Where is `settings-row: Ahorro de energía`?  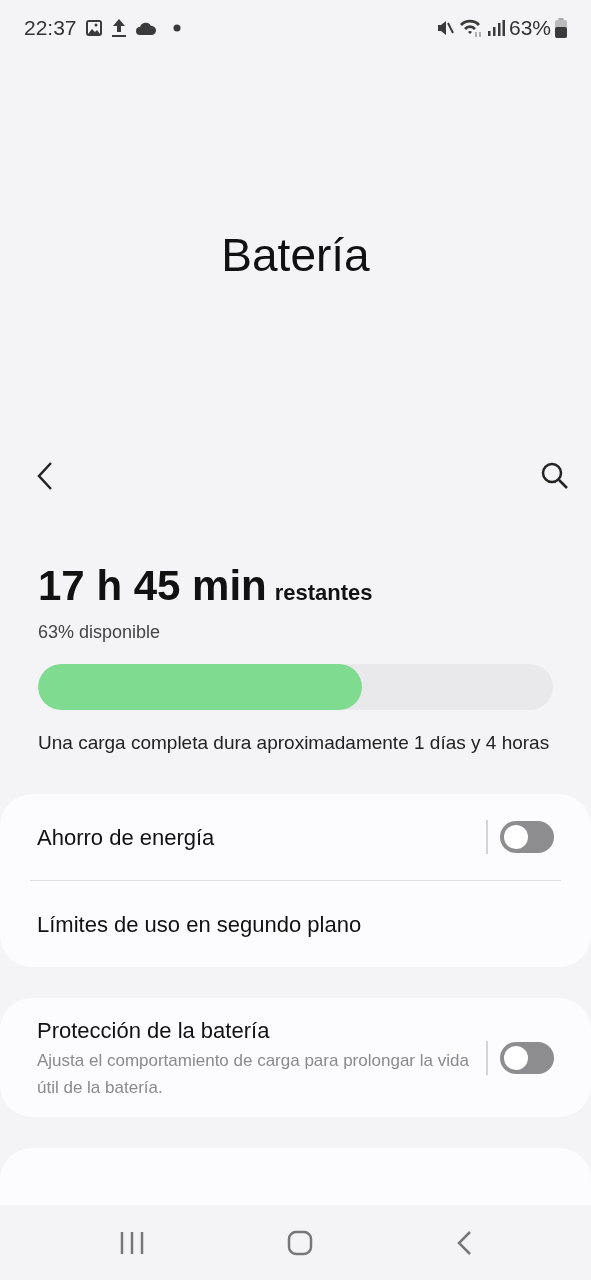
settings-row: Ahorro de energía is located at coordinates (295, 837).